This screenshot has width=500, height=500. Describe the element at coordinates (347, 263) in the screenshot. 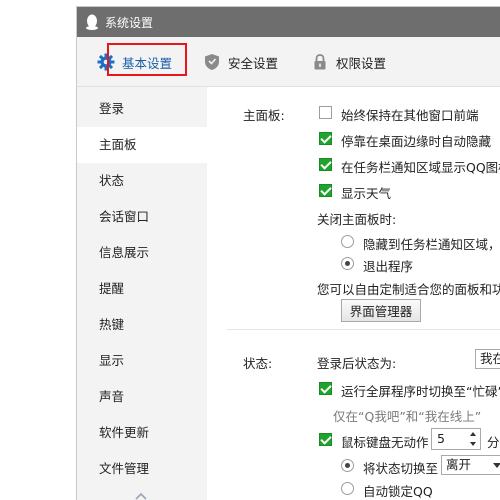

I see `close-exit-radio` at that location.